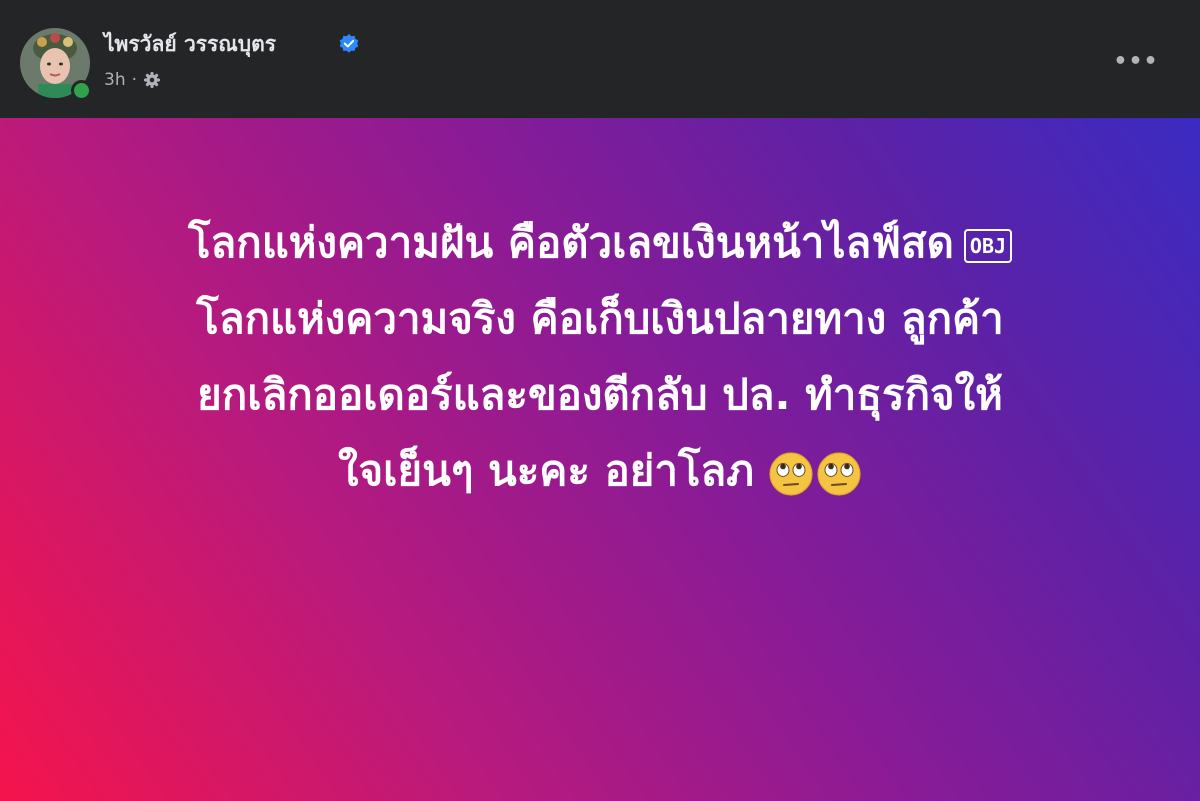 This screenshot has width=1200, height=801. What do you see at coordinates (81, 90) in the screenshot?
I see `online-status-dot` at bounding box center [81, 90].